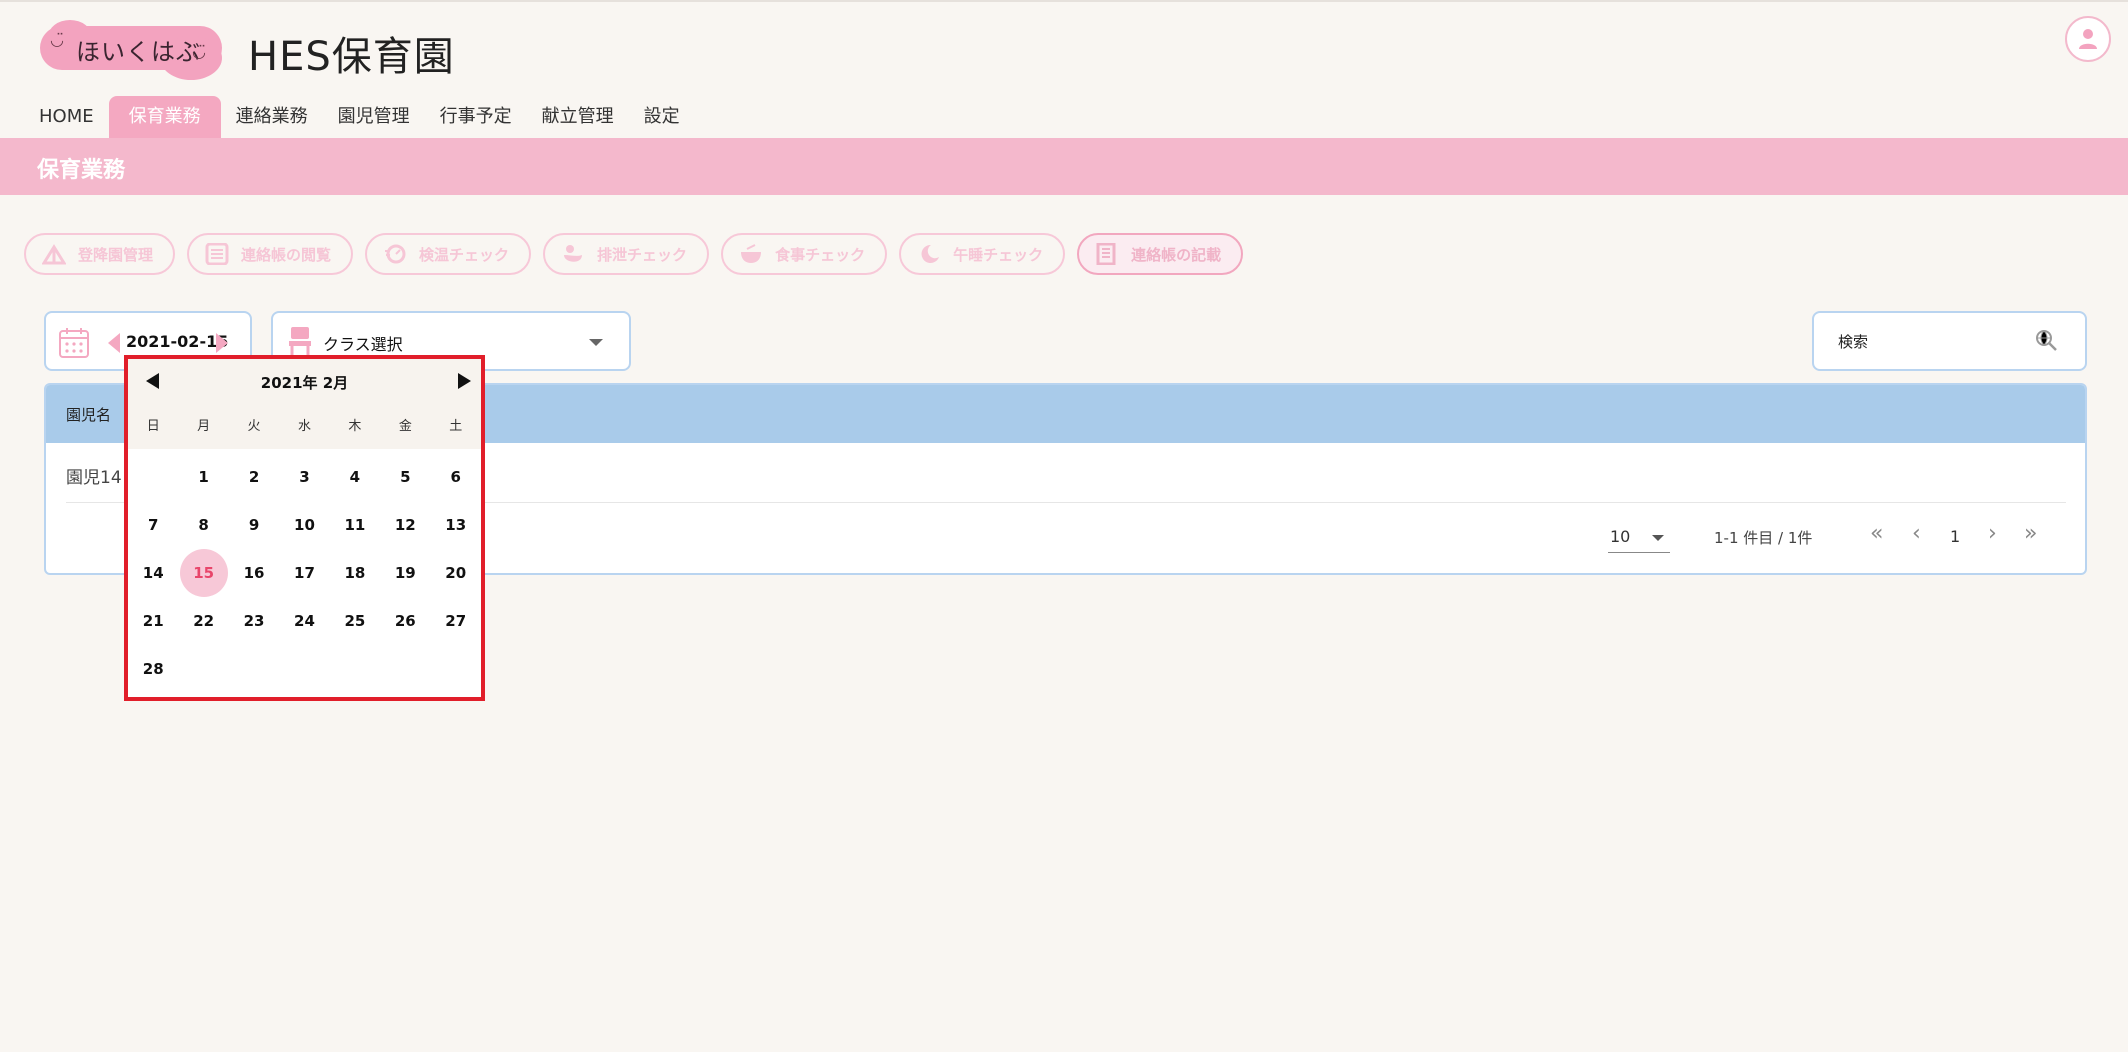 Image resolution: width=2128 pixels, height=1052 pixels. Describe the element at coordinates (254, 621) in the screenshot. I see `day-cell: 23` at that location.